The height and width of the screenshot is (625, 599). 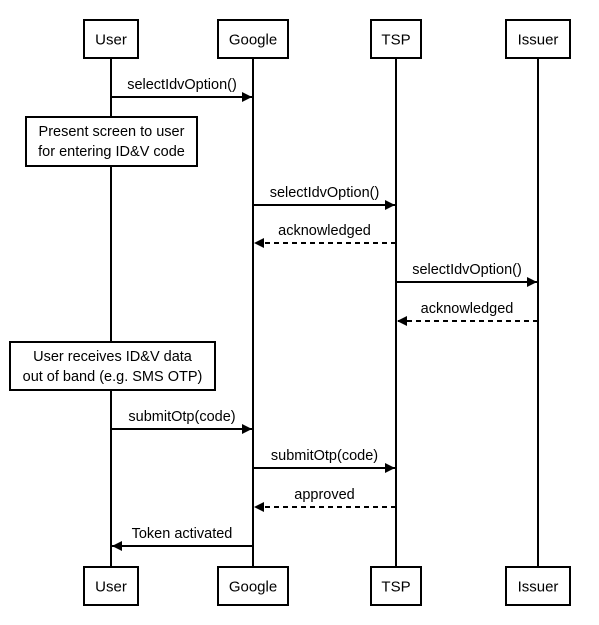 I want to click on participant-tsp-top: TSP, so click(x=396, y=39).